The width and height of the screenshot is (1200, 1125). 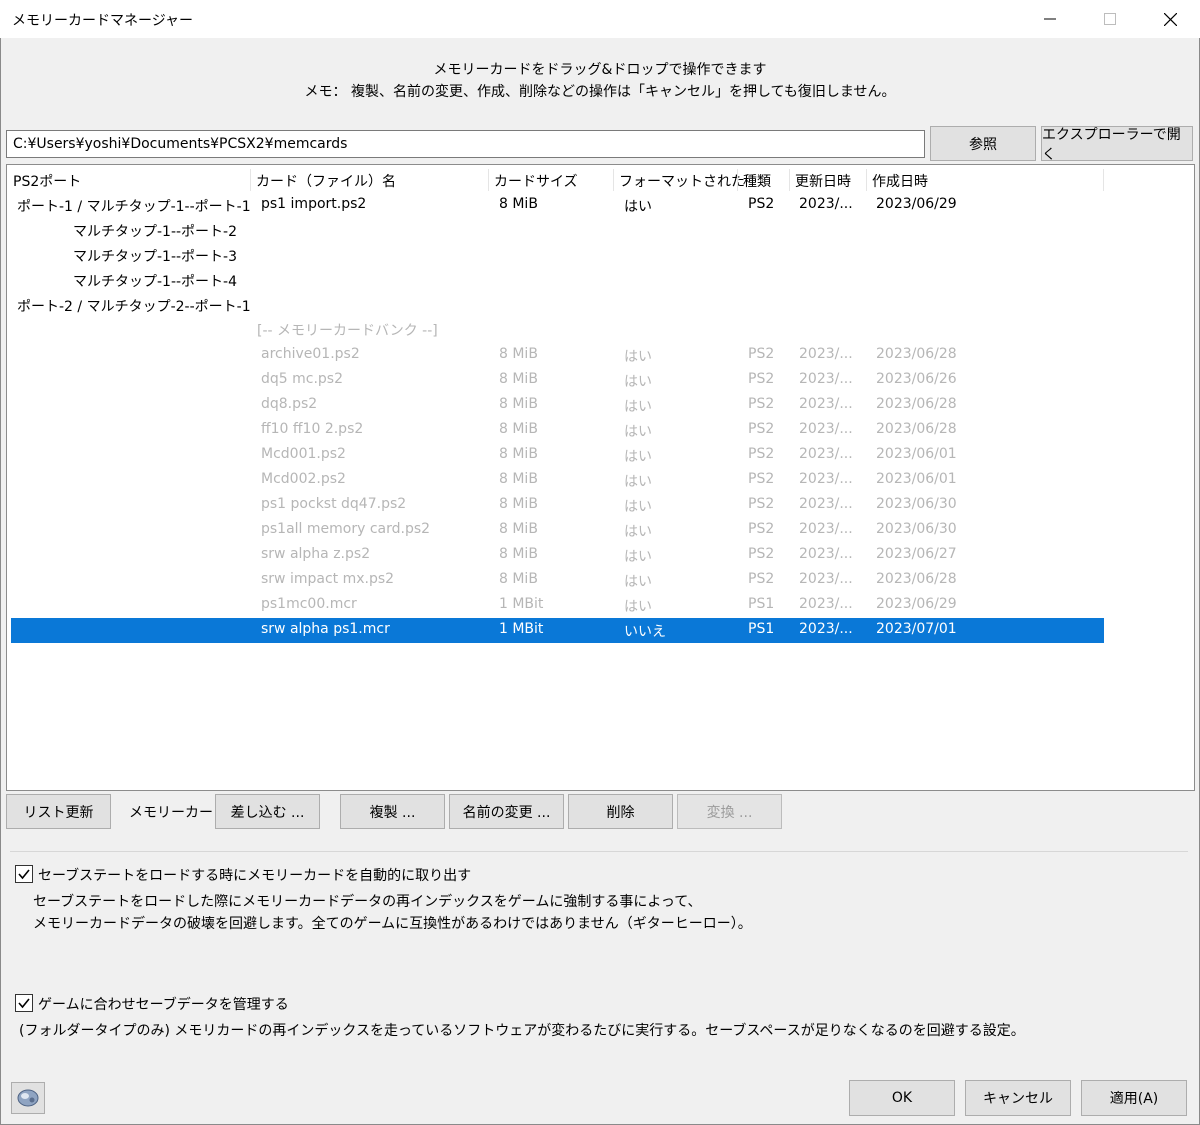 What do you see at coordinates (254, 875) in the screenshot?
I see `auto-eject-label: セーブステートをロードする時にメモリーカードを自動的に取り出す` at bounding box center [254, 875].